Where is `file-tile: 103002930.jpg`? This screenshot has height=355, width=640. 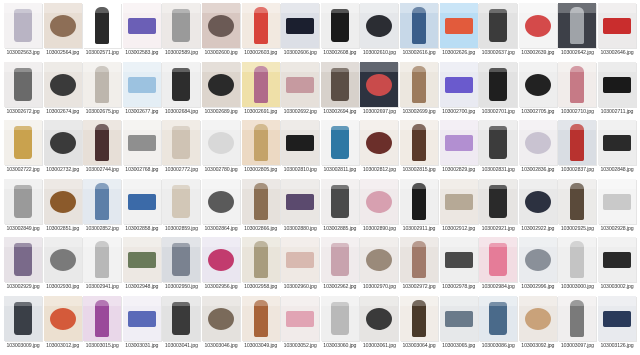 file-tile: 103002930.jpg is located at coordinates (62, 265).